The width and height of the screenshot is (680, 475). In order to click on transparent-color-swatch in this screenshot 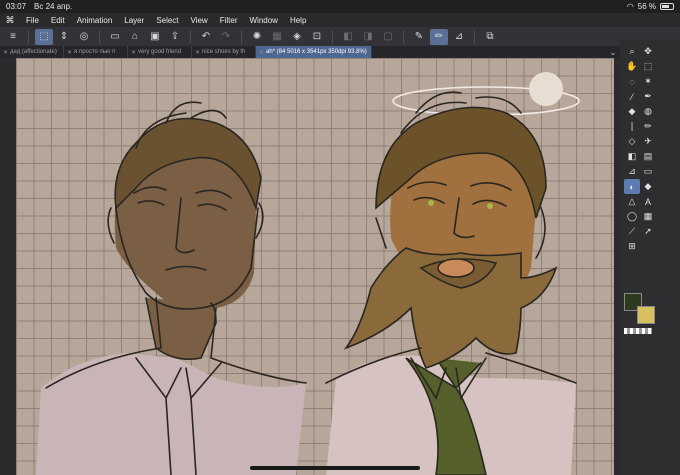, I will do `click(638, 331)`.